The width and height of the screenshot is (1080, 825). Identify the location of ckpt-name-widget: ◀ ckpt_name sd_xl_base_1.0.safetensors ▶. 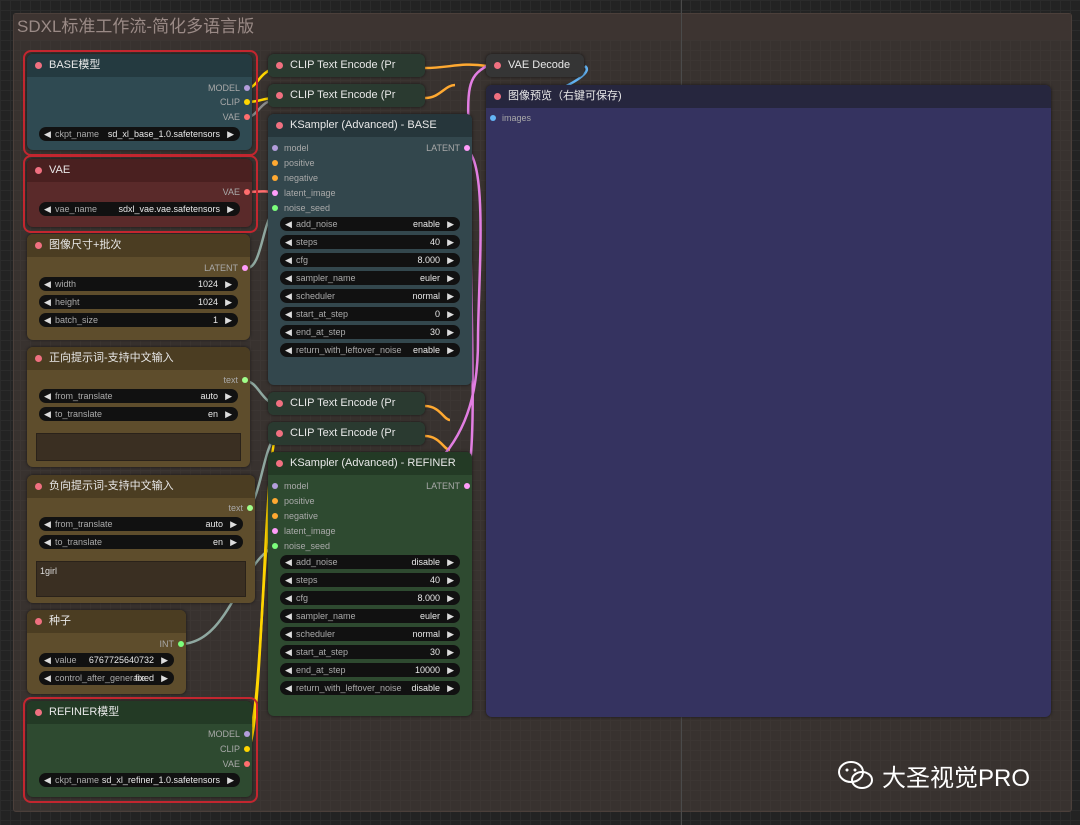
(139, 134).